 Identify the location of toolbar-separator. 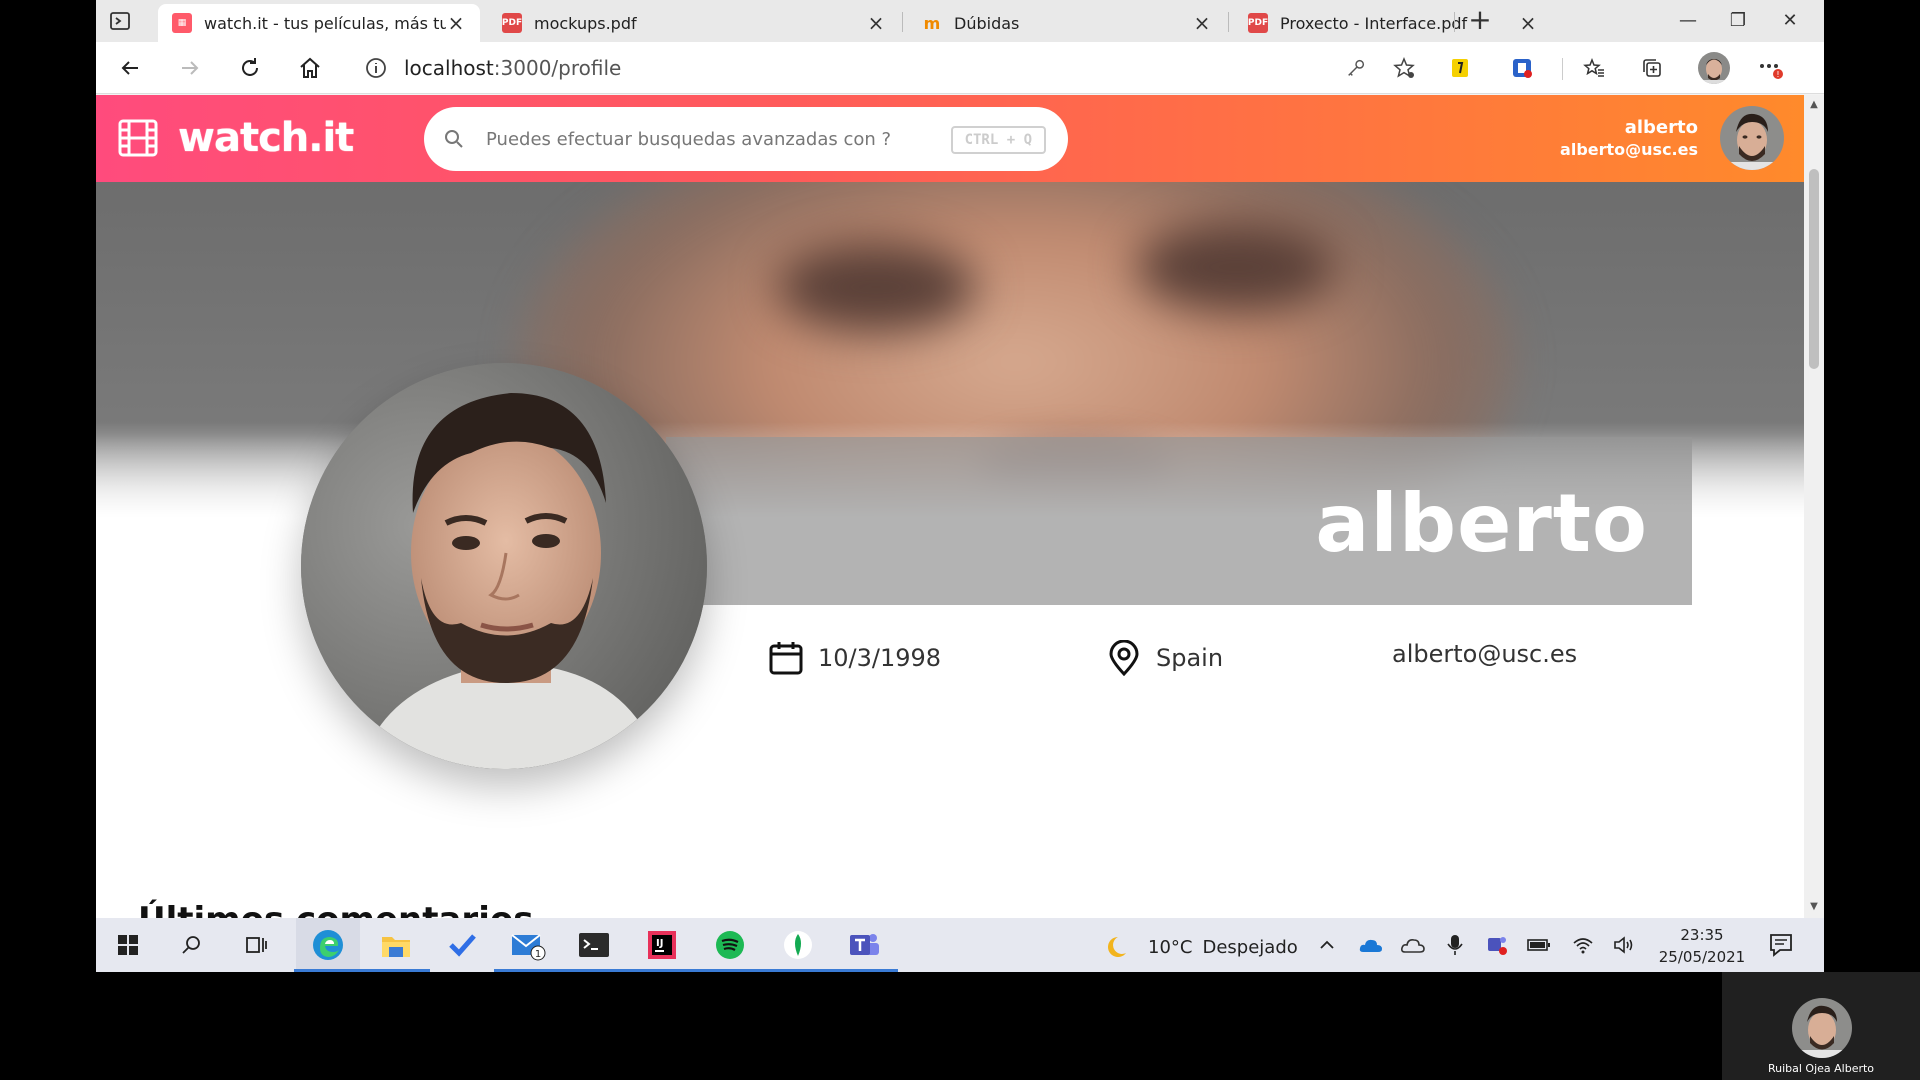
(1562, 69).